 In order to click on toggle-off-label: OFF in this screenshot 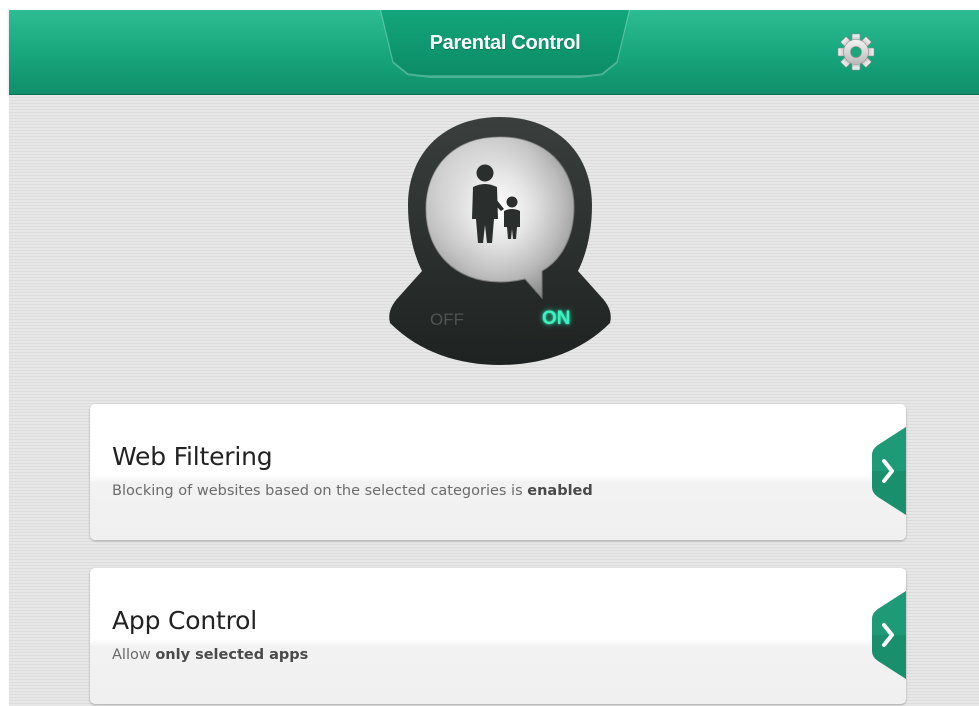, I will do `click(447, 320)`.